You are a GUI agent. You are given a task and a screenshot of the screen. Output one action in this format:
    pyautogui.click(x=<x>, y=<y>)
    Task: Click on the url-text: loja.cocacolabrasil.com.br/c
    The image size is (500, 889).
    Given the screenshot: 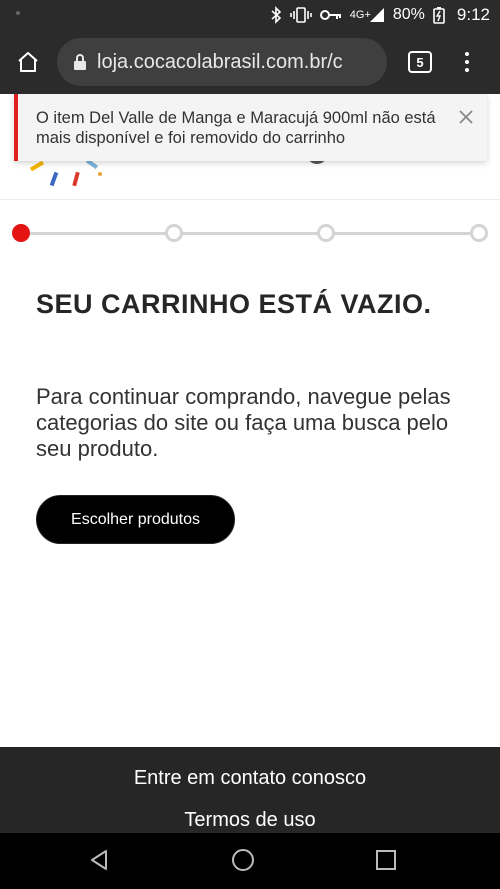 What is the action you would take?
    pyautogui.click(x=220, y=61)
    